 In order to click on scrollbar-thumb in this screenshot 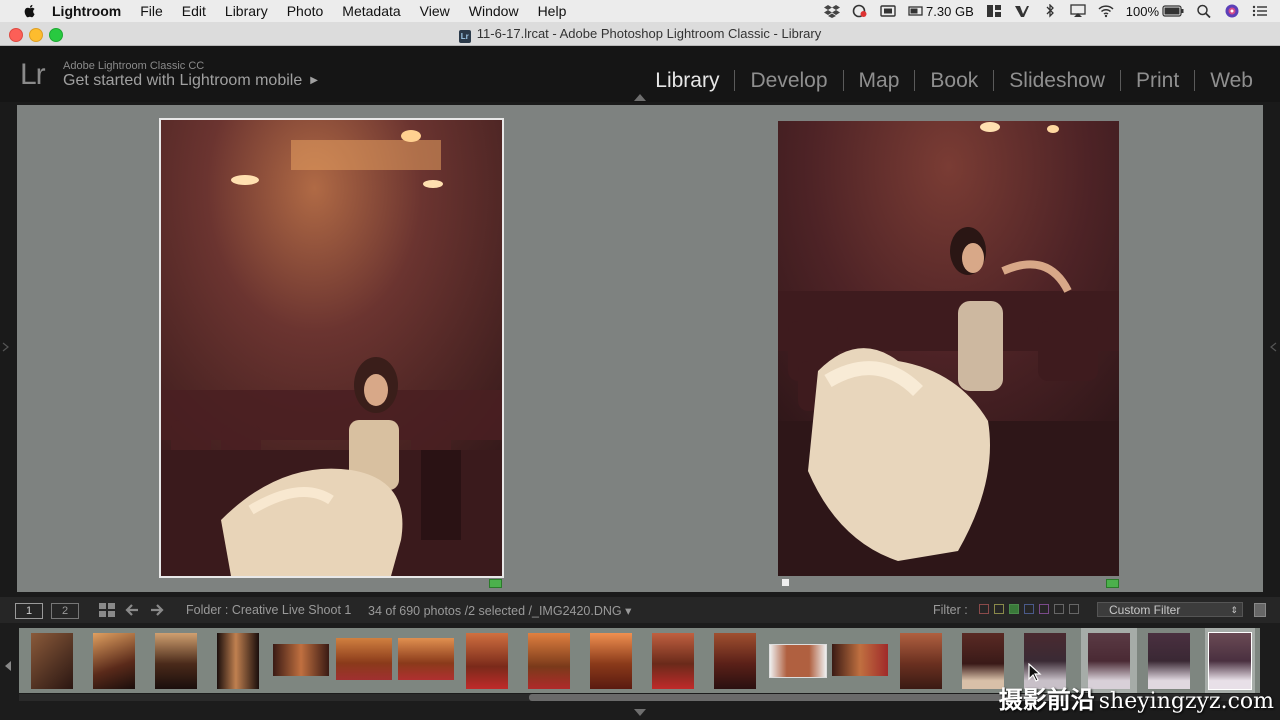, I will do `click(799, 697)`.